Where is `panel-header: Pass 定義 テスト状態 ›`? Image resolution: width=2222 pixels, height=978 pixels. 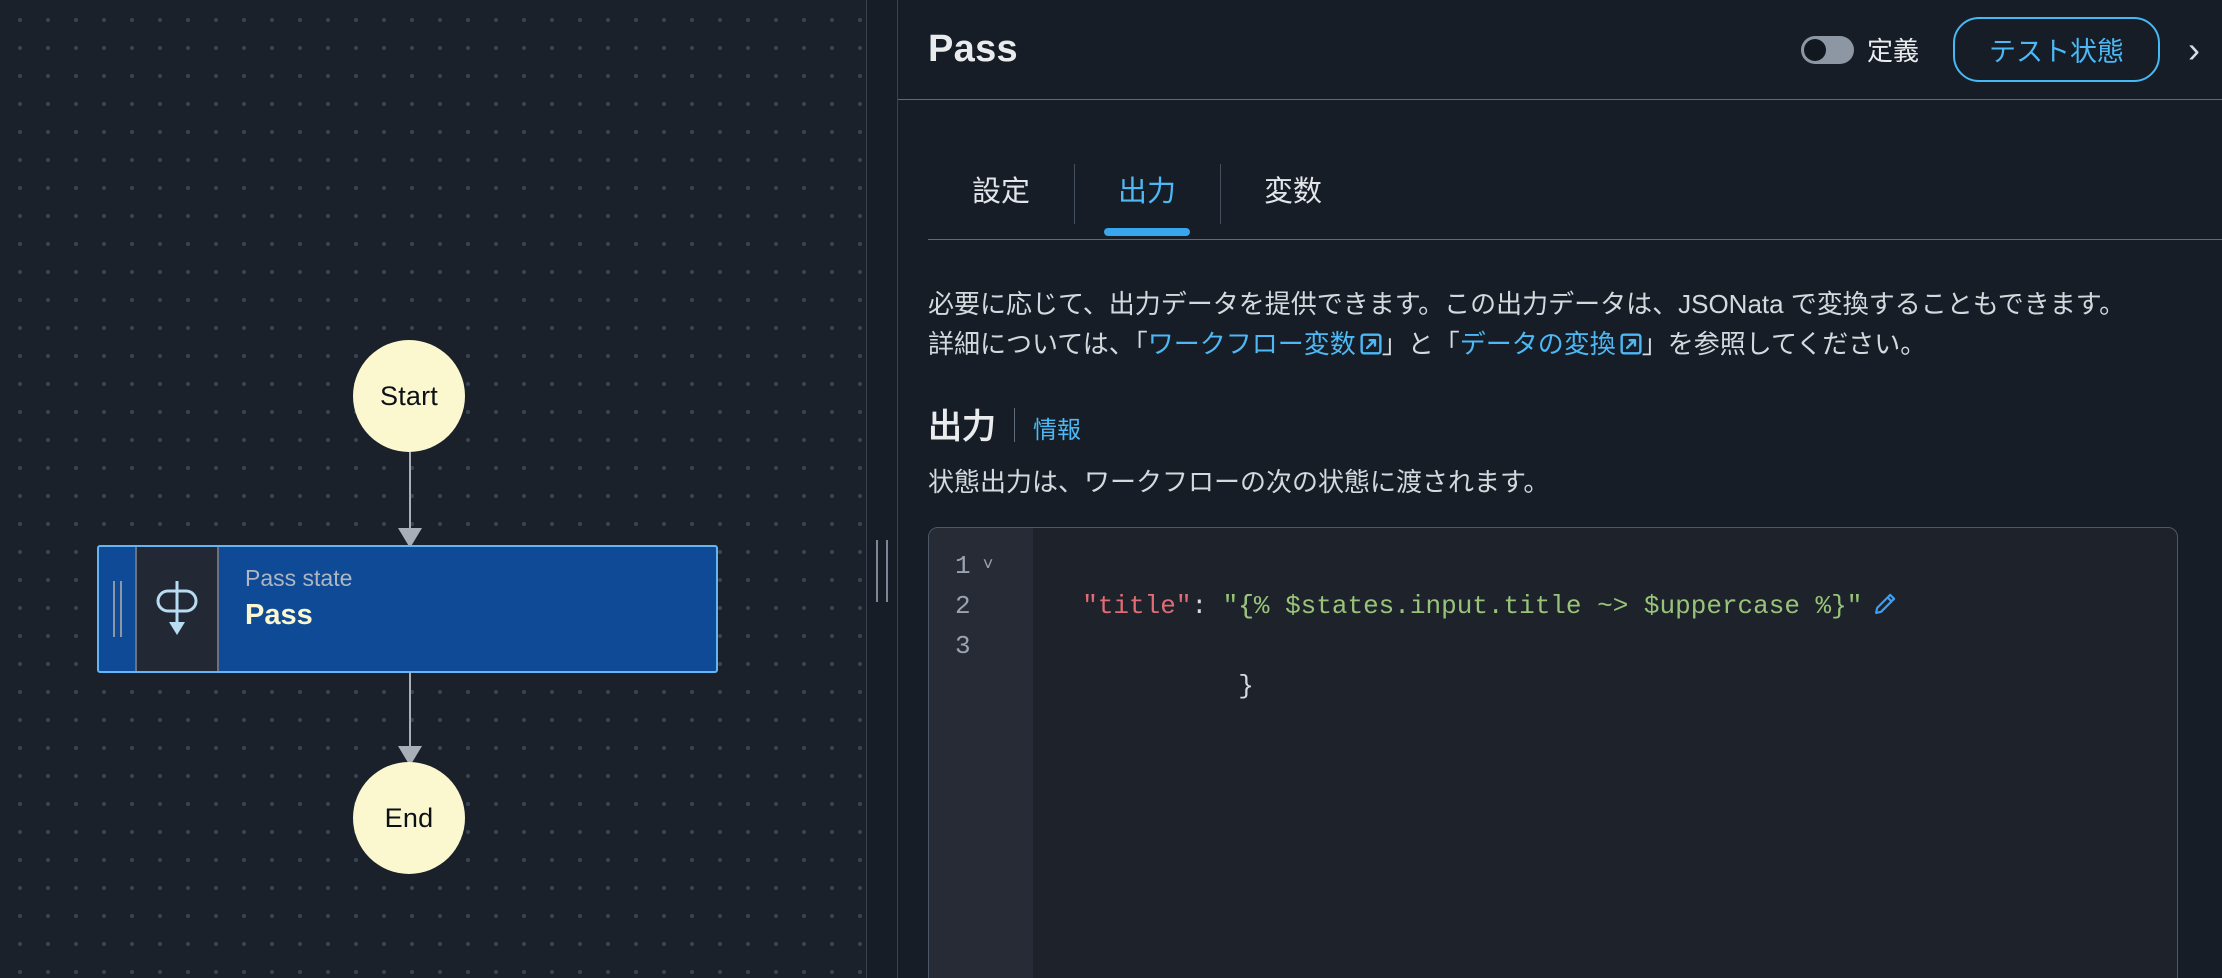
panel-header: Pass 定義 テスト状態 › is located at coordinates (1560, 50).